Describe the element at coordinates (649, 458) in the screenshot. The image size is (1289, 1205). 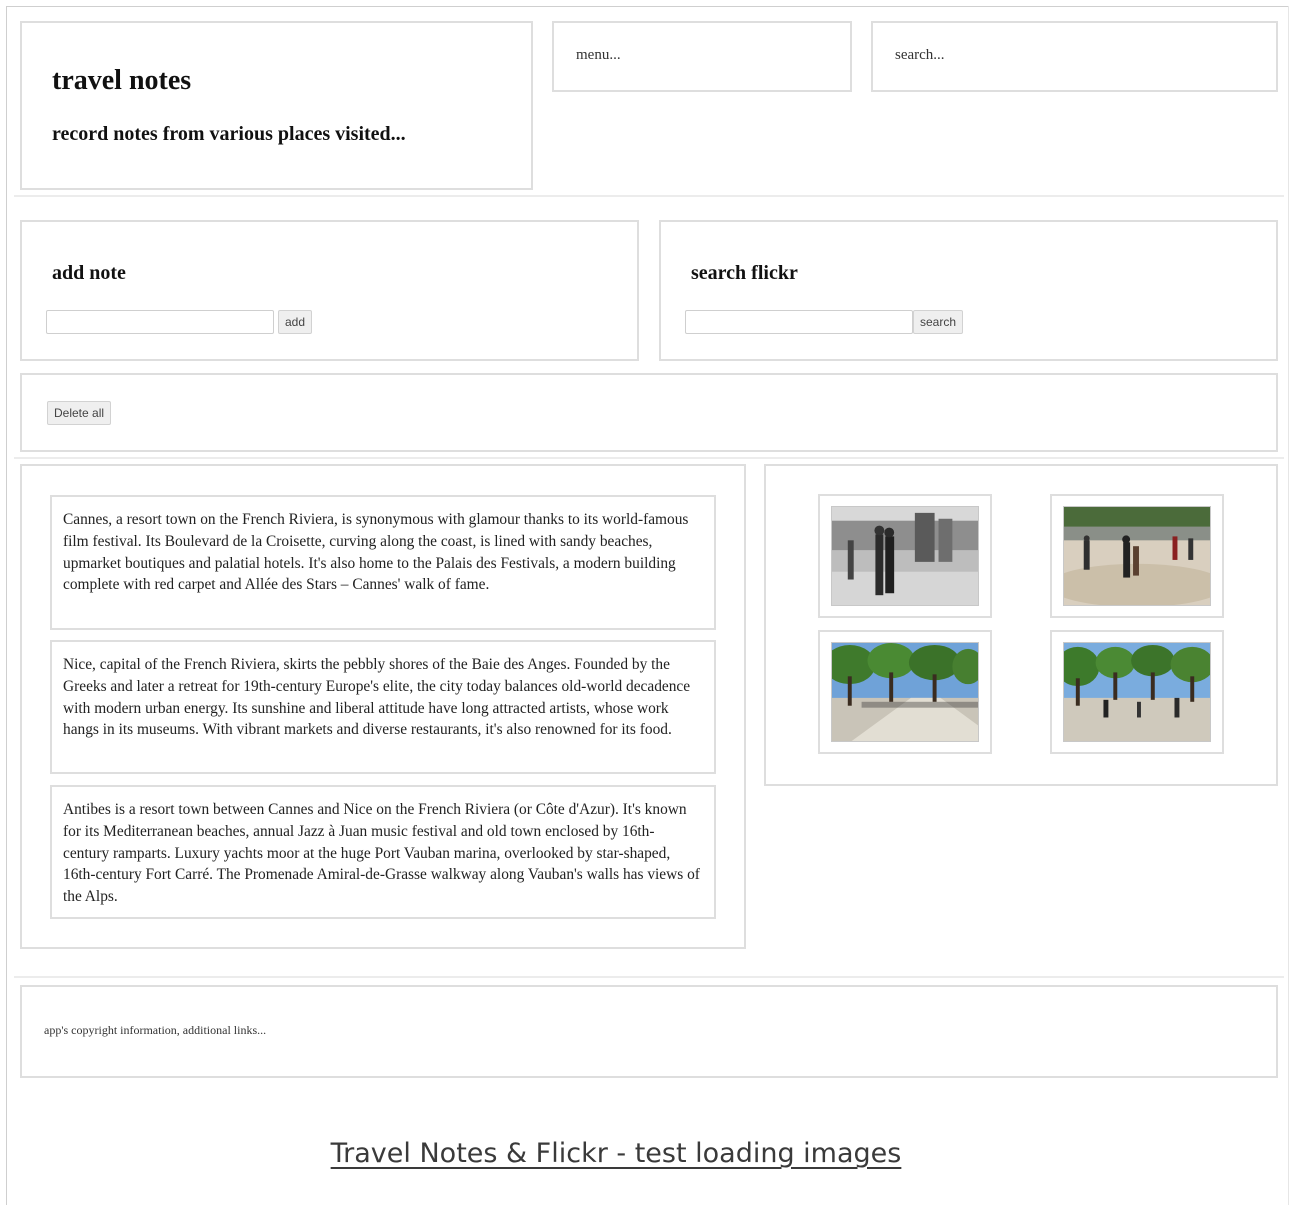
I see `controls-divider` at that location.